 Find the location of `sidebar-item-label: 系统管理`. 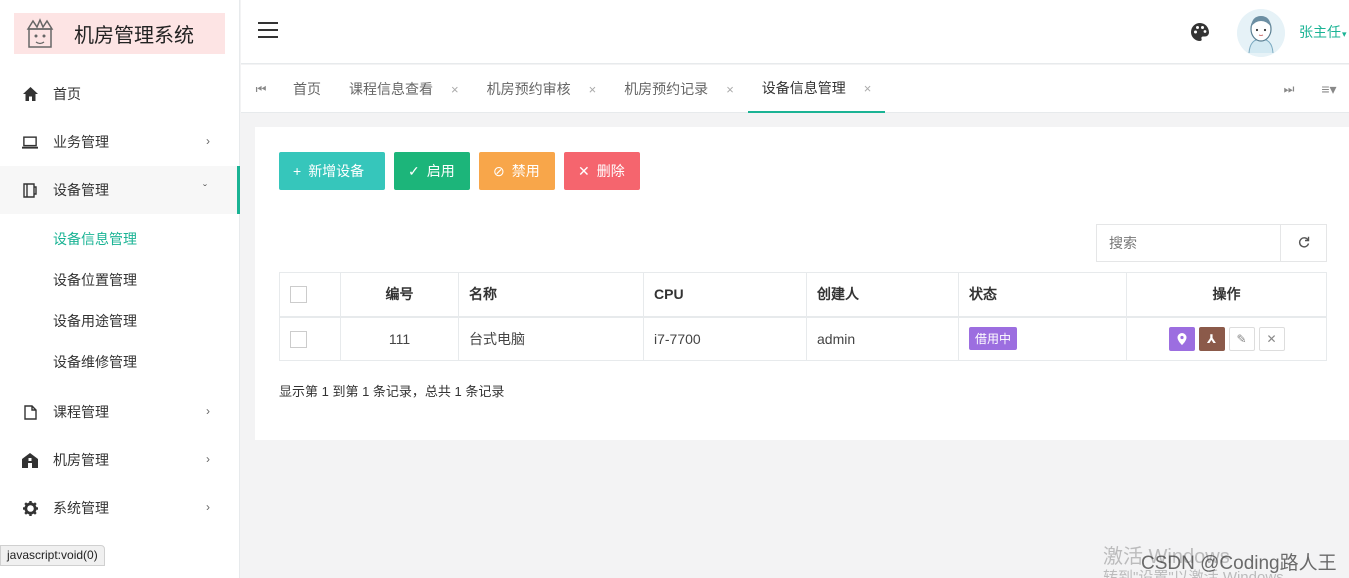

sidebar-item-label: 系统管理 is located at coordinates (81, 508).